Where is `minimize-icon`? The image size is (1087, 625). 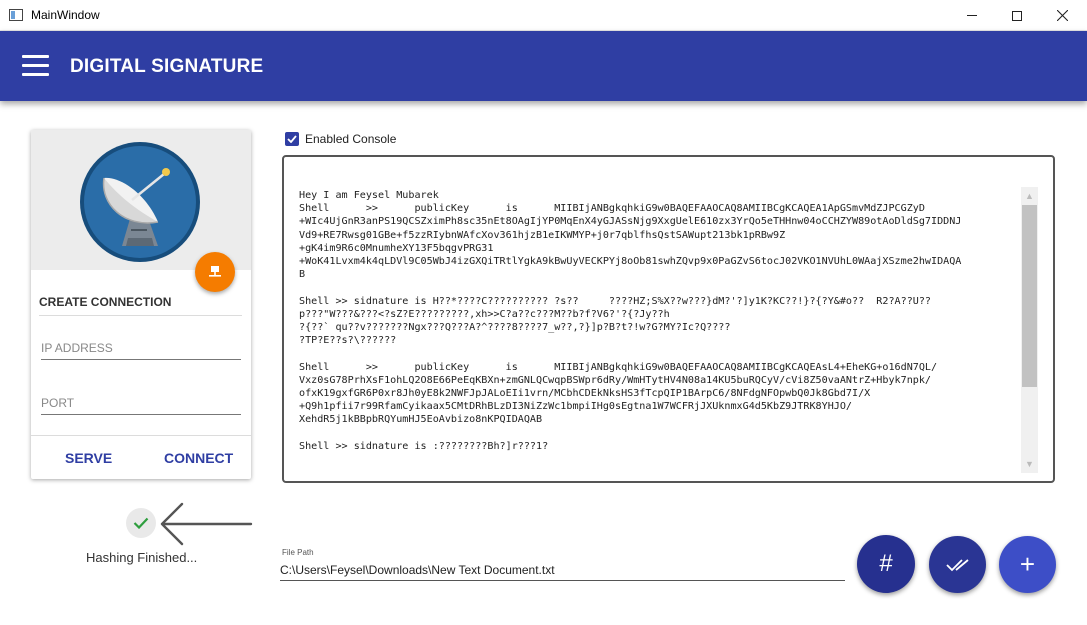
minimize-icon is located at coordinates (972, 15).